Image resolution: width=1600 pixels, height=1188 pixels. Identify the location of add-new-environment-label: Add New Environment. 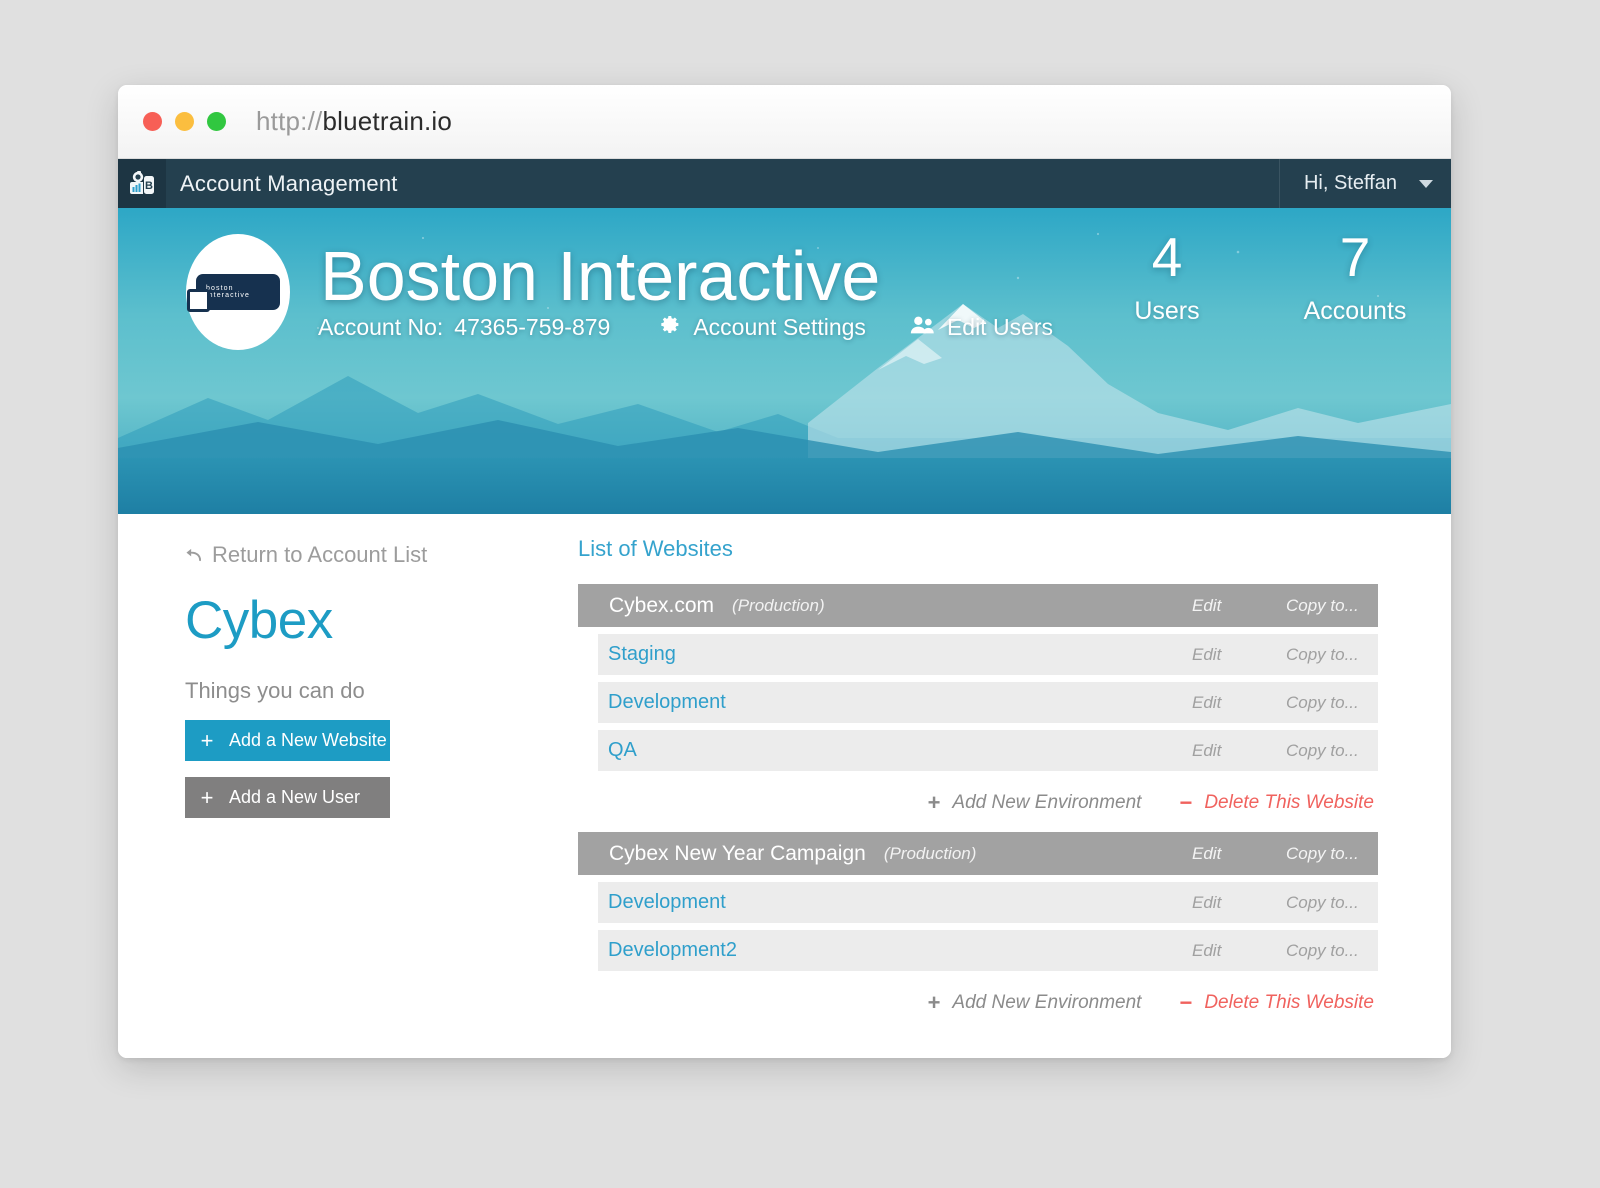
(1047, 802).